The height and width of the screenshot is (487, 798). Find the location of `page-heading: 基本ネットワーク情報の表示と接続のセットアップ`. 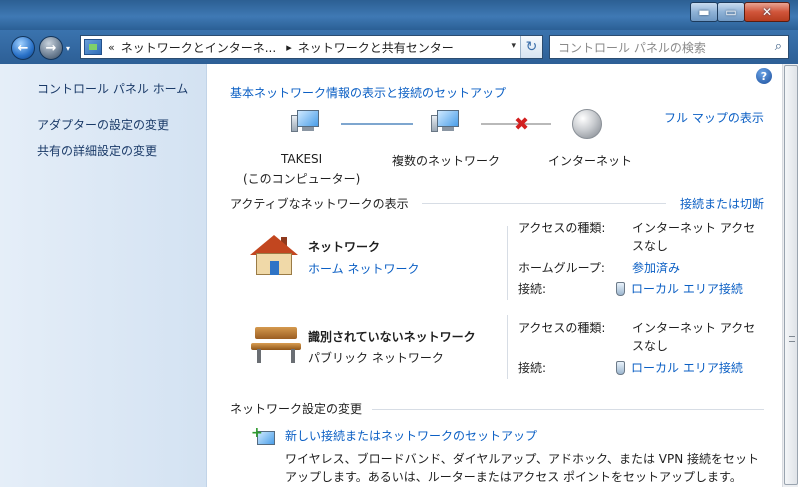

page-heading: 基本ネットワーク情報の表示と接続のセットアップ is located at coordinates (368, 93).